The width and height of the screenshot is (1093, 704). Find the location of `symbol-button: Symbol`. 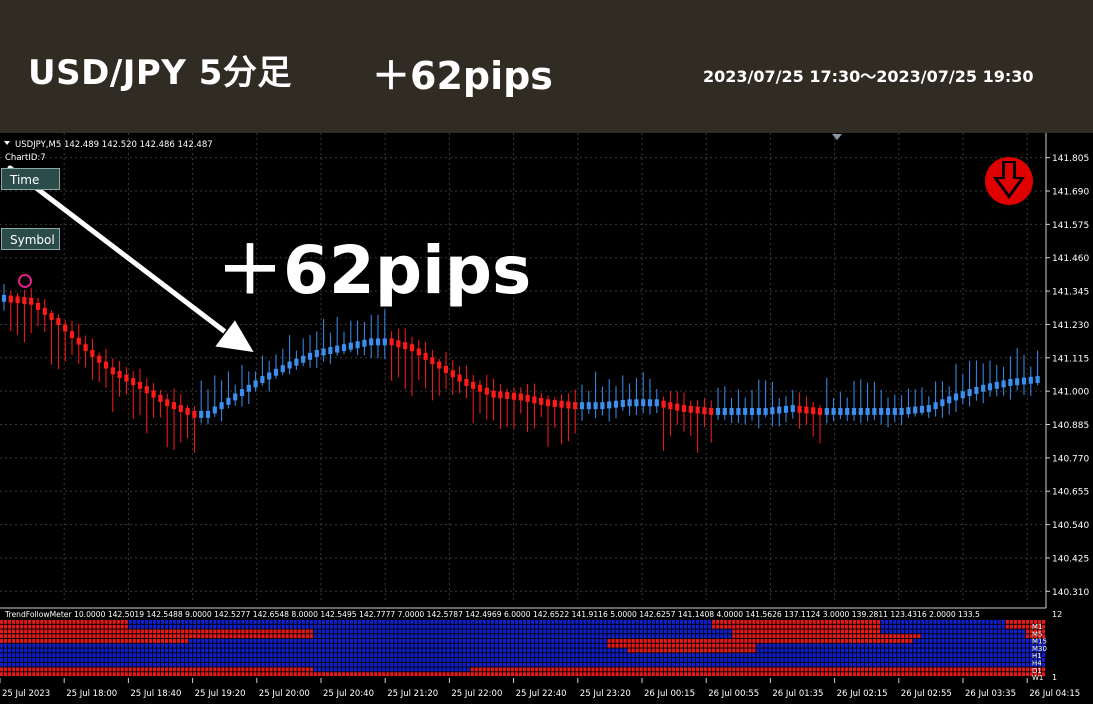

symbol-button: Symbol is located at coordinates (30, 239).